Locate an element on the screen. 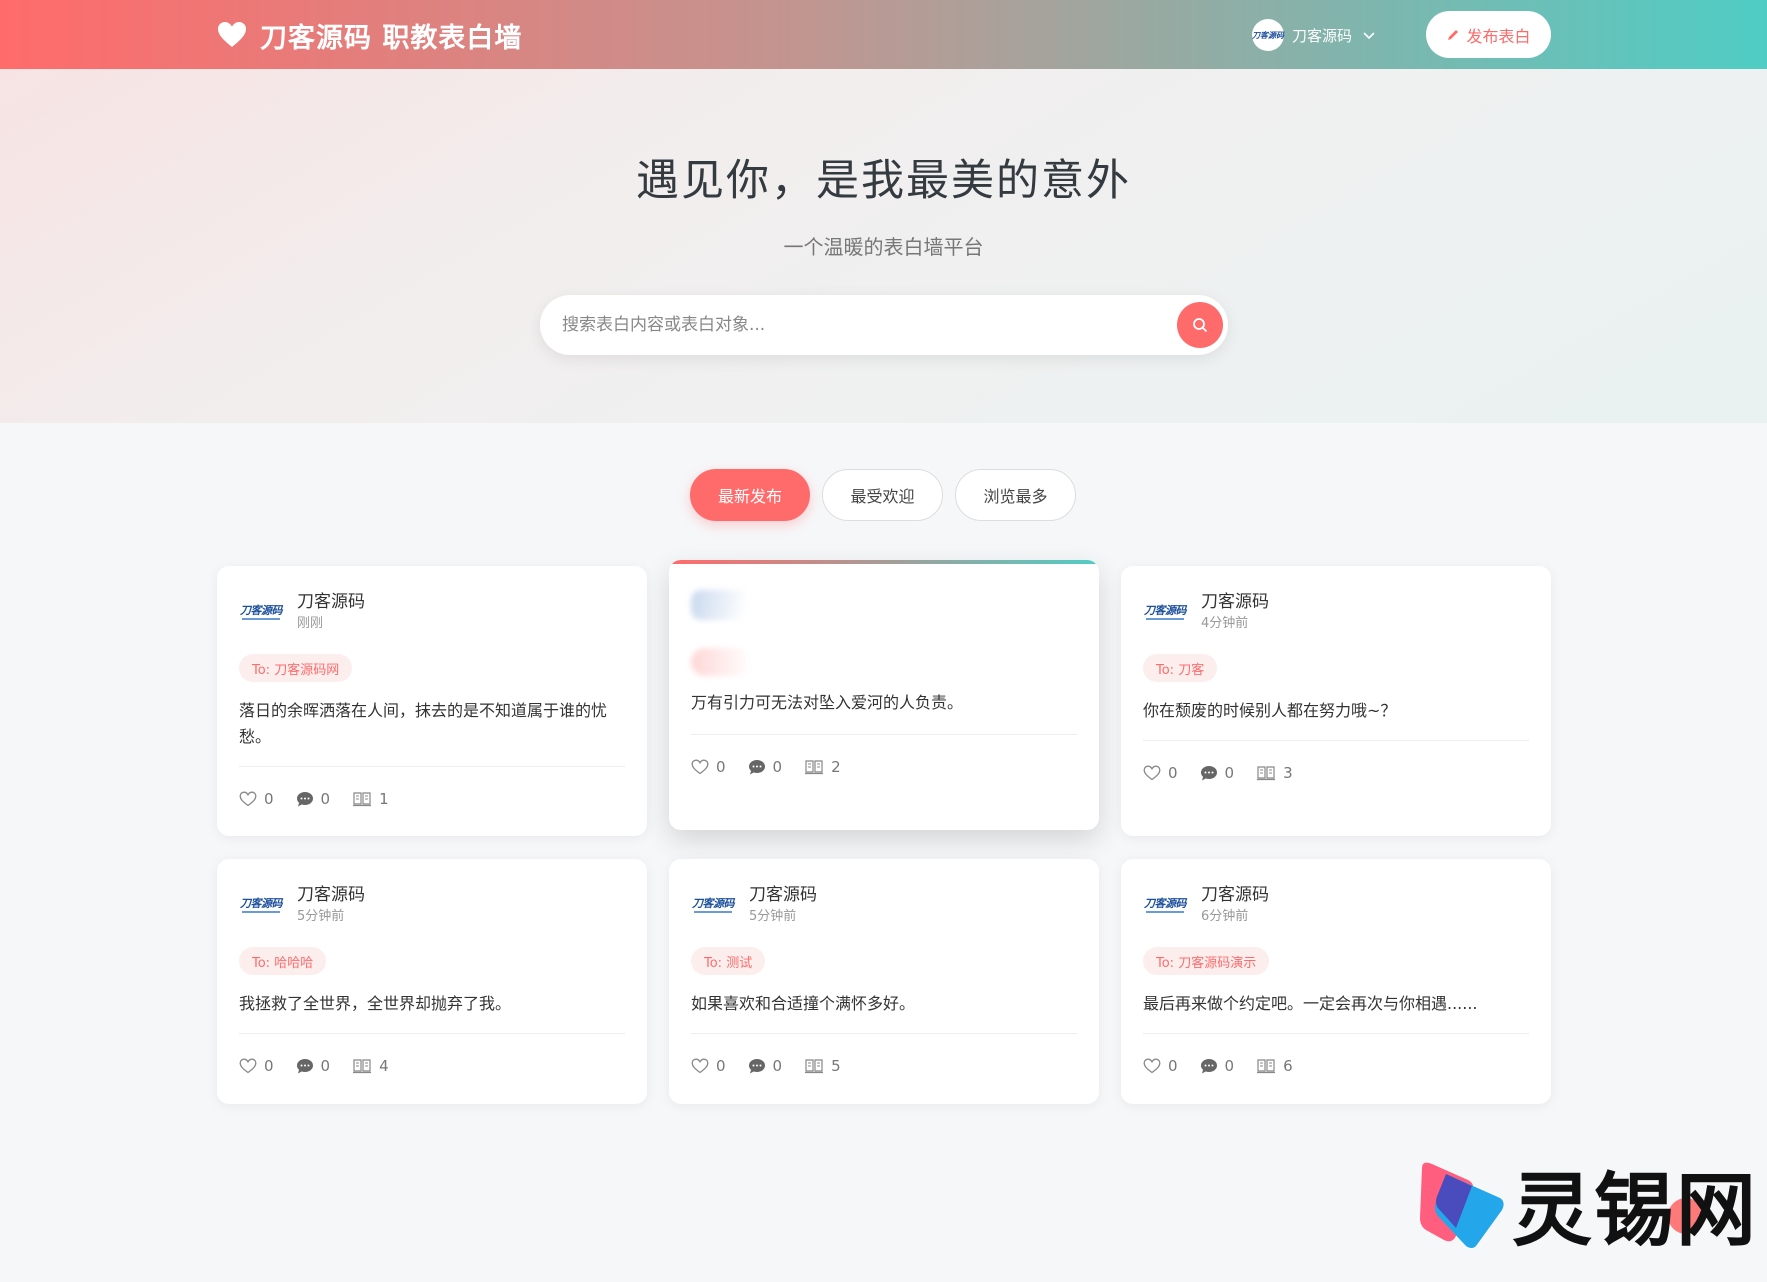 The height and width of the screenshot is (1282, 1767). sort-tabs: 最新发布 最受欢迎 浏览最多 is located at coordinates (889, 495).